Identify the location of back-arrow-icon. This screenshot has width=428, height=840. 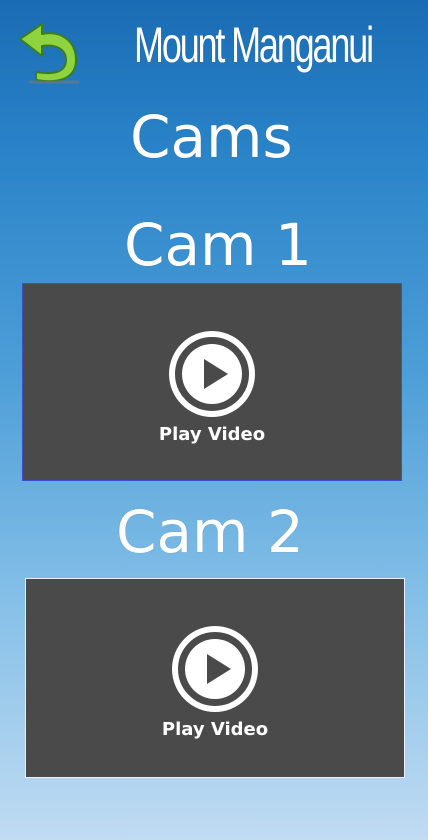
(49, 53).